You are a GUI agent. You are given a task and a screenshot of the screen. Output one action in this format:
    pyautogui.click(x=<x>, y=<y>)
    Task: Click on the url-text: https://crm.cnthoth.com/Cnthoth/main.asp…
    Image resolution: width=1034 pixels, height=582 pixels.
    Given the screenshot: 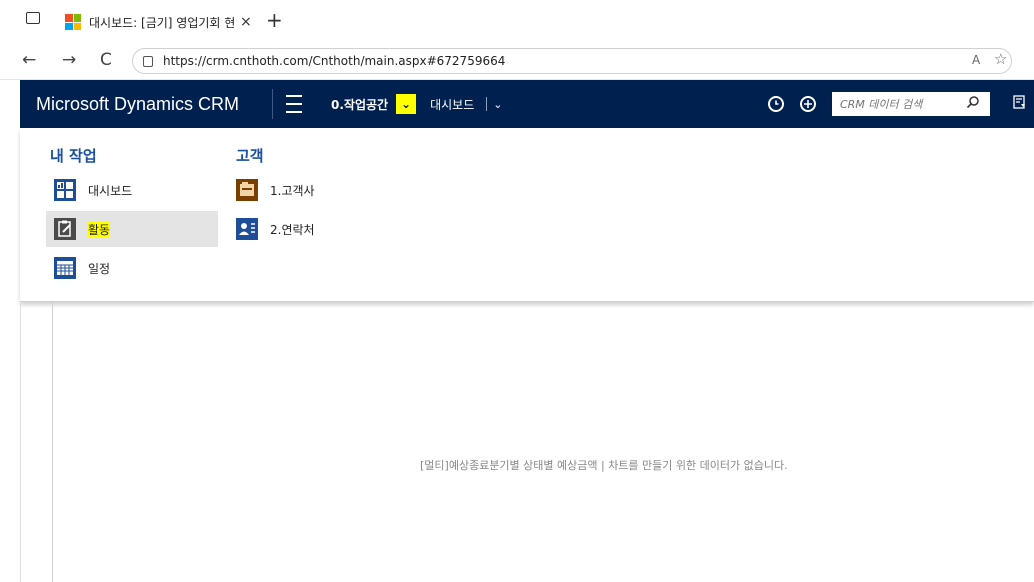 What is the action you would take?
    pyautogui.click(x=334, y=61)
    